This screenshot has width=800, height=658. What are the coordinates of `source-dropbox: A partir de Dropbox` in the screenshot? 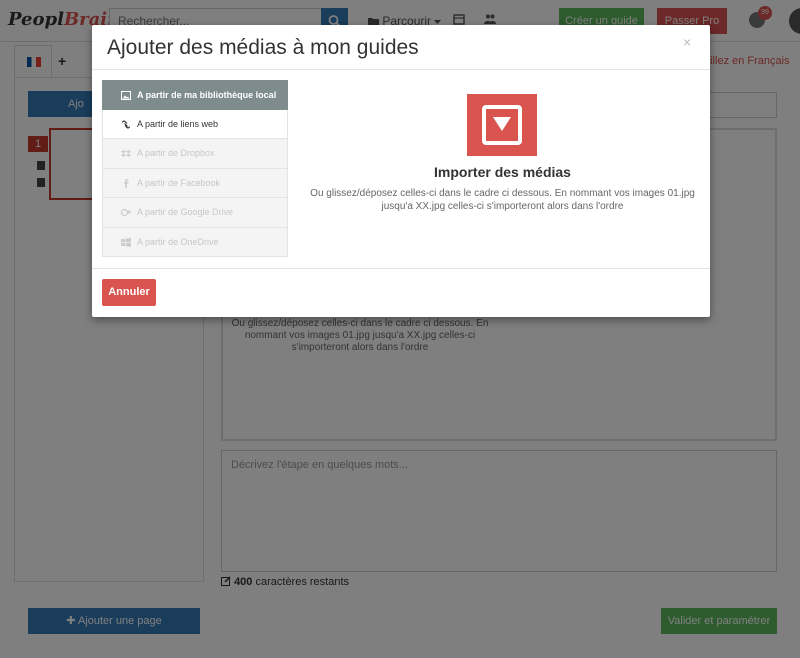 It's located at (195, 154).